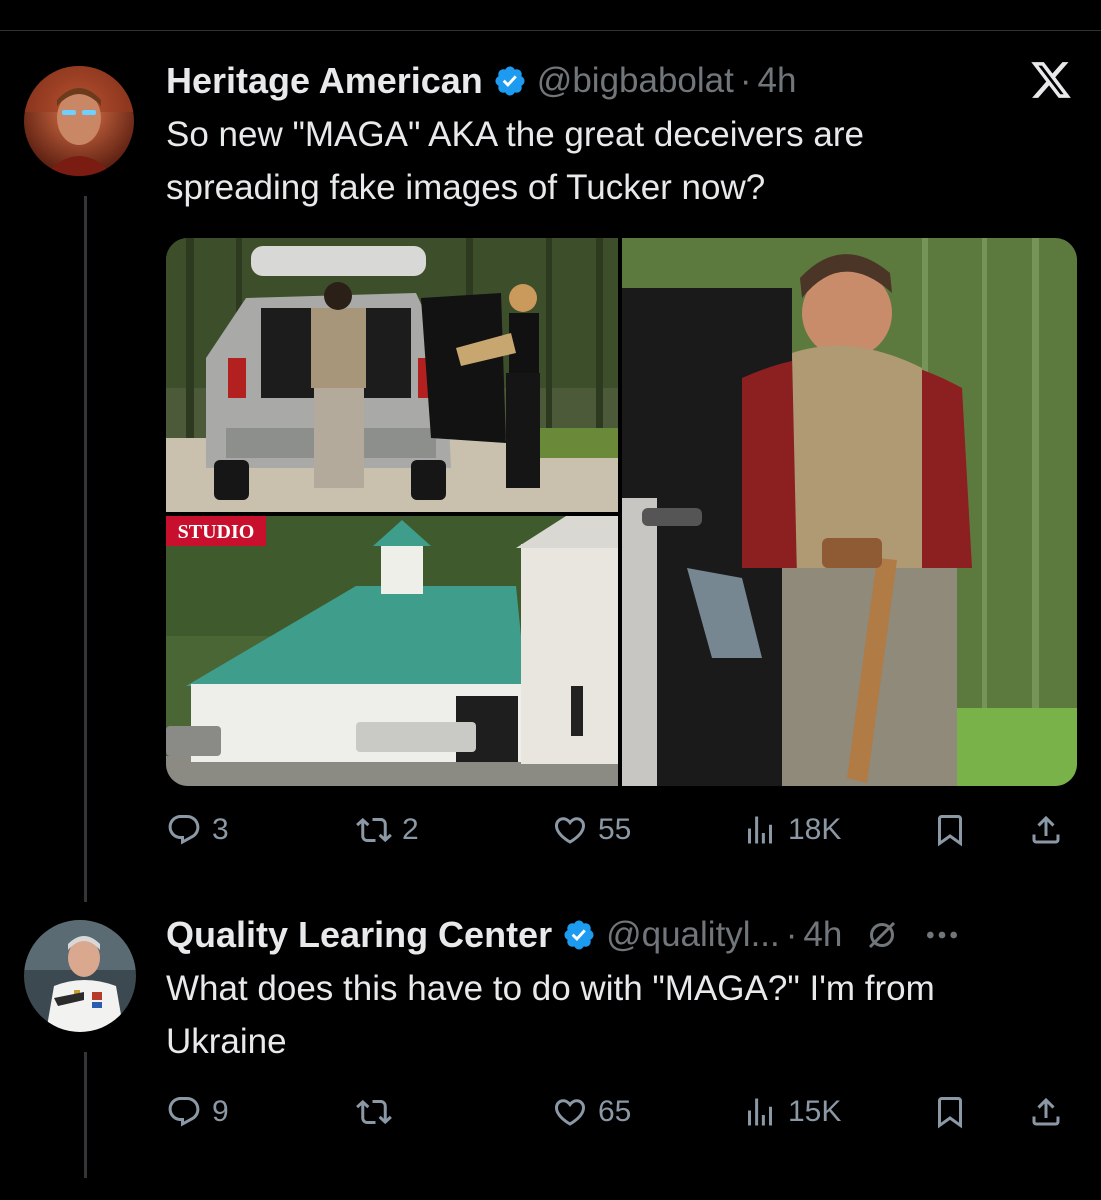  I want to click on top-divider, so click(550, 30).